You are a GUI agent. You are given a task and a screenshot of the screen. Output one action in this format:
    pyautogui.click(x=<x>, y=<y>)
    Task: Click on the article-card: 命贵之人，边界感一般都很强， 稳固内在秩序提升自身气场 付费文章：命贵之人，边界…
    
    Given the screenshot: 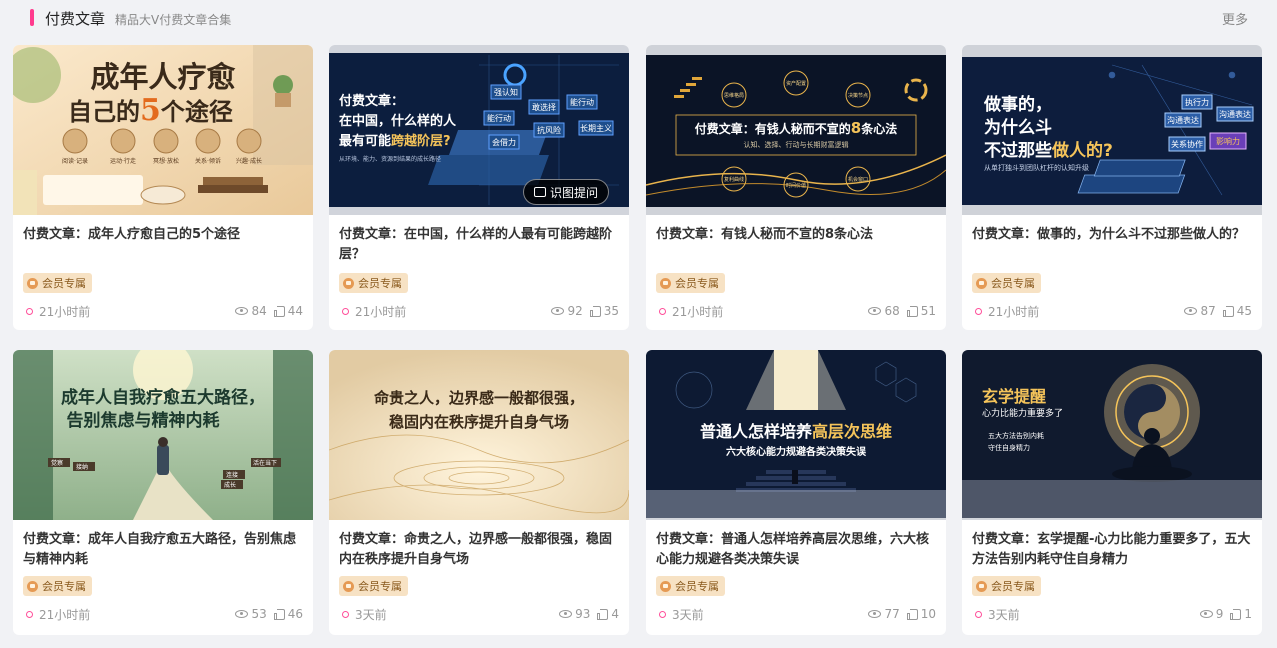 What is the action you would take?
    pyautogui.click(x=479, y=492)
    